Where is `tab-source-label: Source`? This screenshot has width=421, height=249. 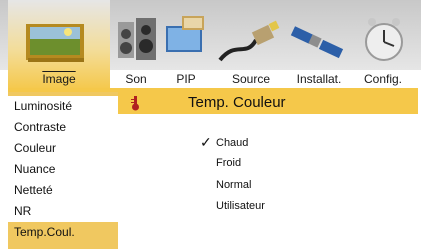 tab-source-label: Source is located at coordinates (251, 79).